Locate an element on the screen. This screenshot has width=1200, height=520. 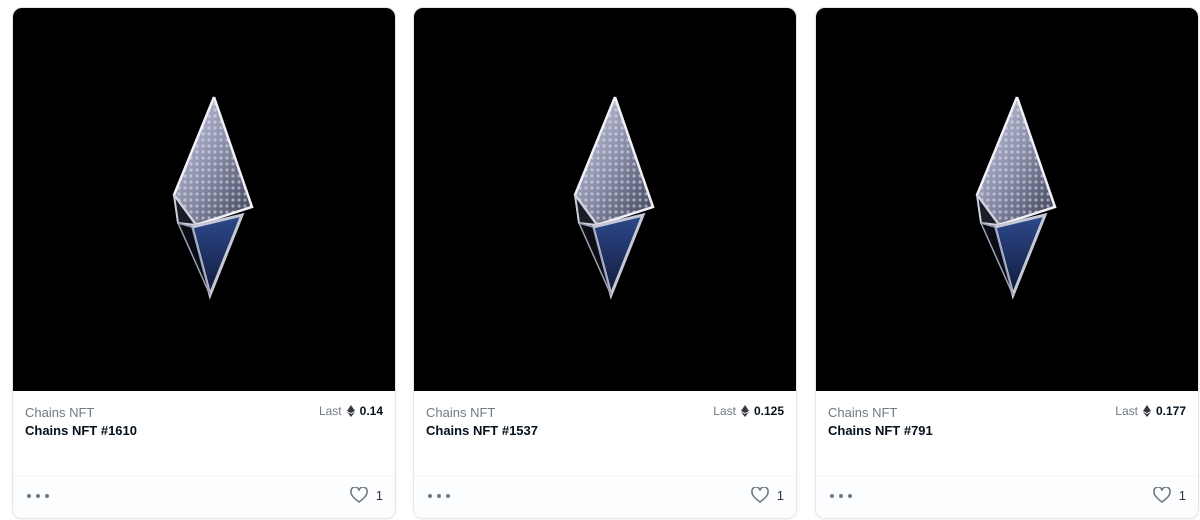
last-price: Last 0.14 is located at coordinates (351, 411).